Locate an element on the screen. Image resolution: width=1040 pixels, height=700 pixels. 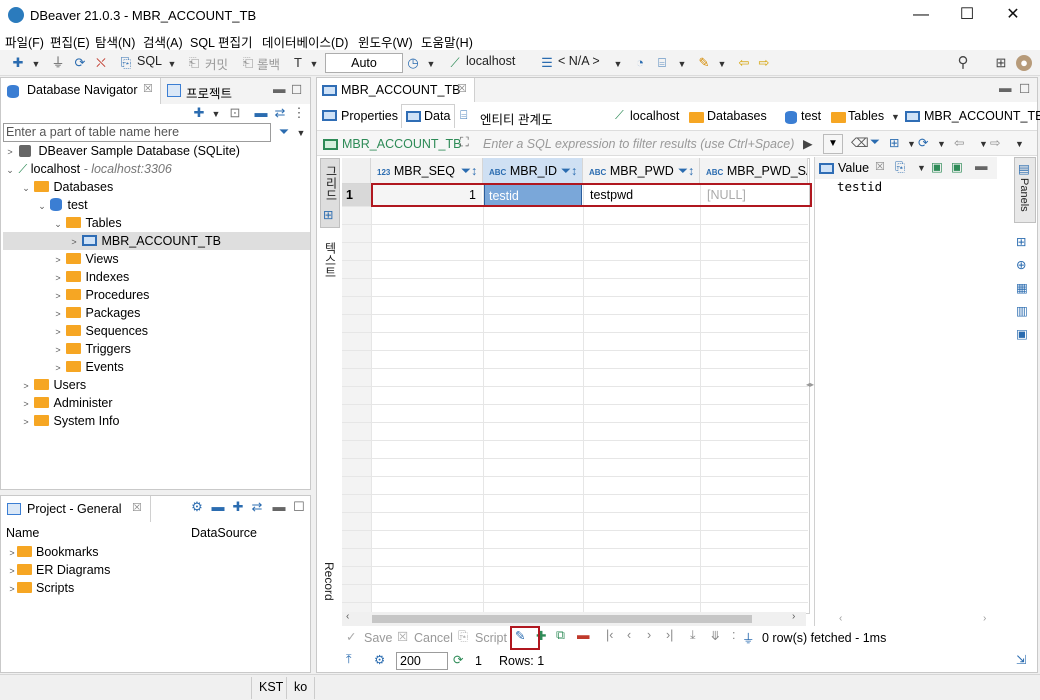
panels-side-tab: ▤ Panels is located at coordinates (1025, 190).